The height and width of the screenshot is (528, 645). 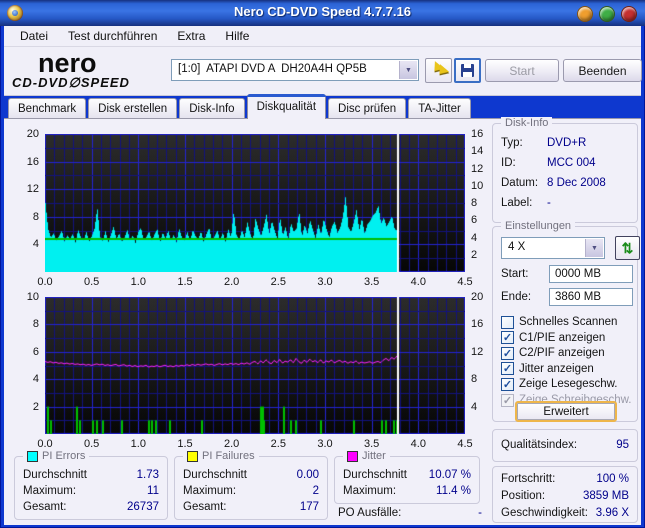 What do you see at coordinates (562, 353) in the screenshot?
I see `checkbox-label: C2/PIF anzeigen` at bounding box center [562, 353].